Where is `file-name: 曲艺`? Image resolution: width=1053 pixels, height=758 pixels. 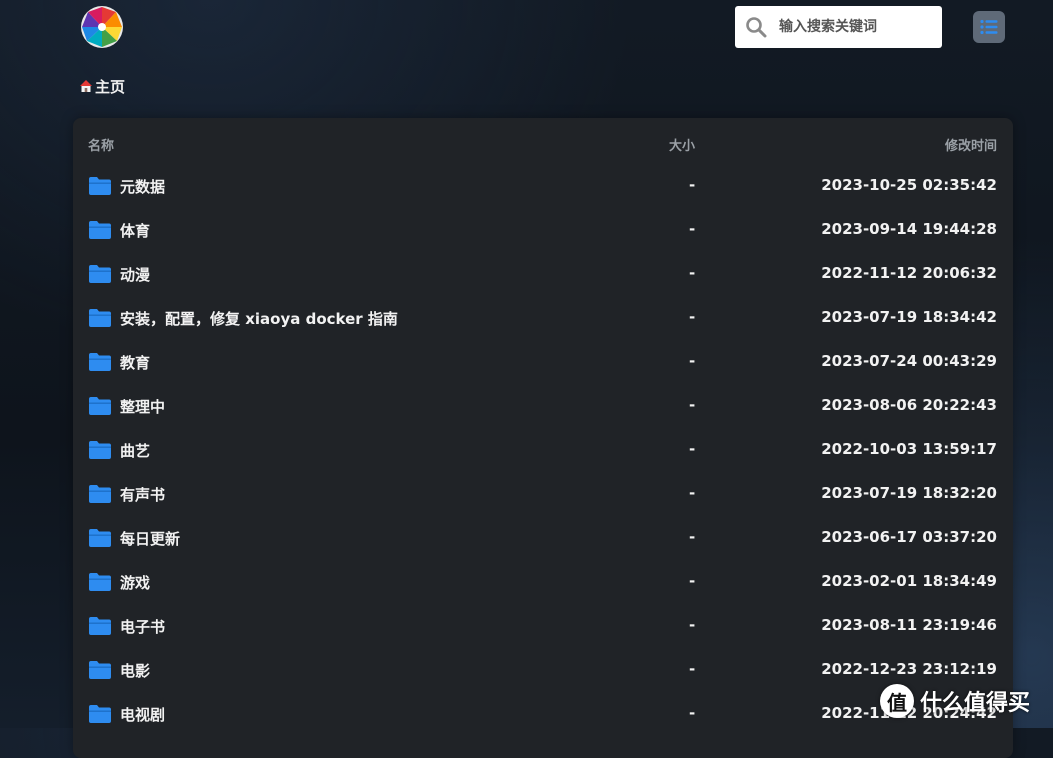 file-name: 曲艺 is located at coordinates (135, 450).